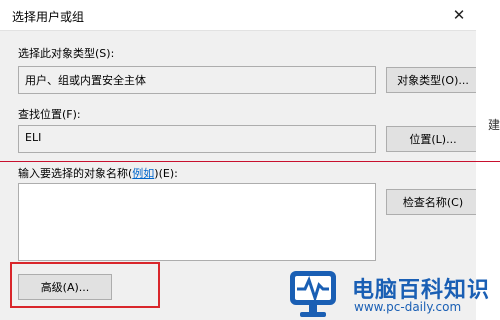  I want to click on location-field: ELI, so click(197, 139).